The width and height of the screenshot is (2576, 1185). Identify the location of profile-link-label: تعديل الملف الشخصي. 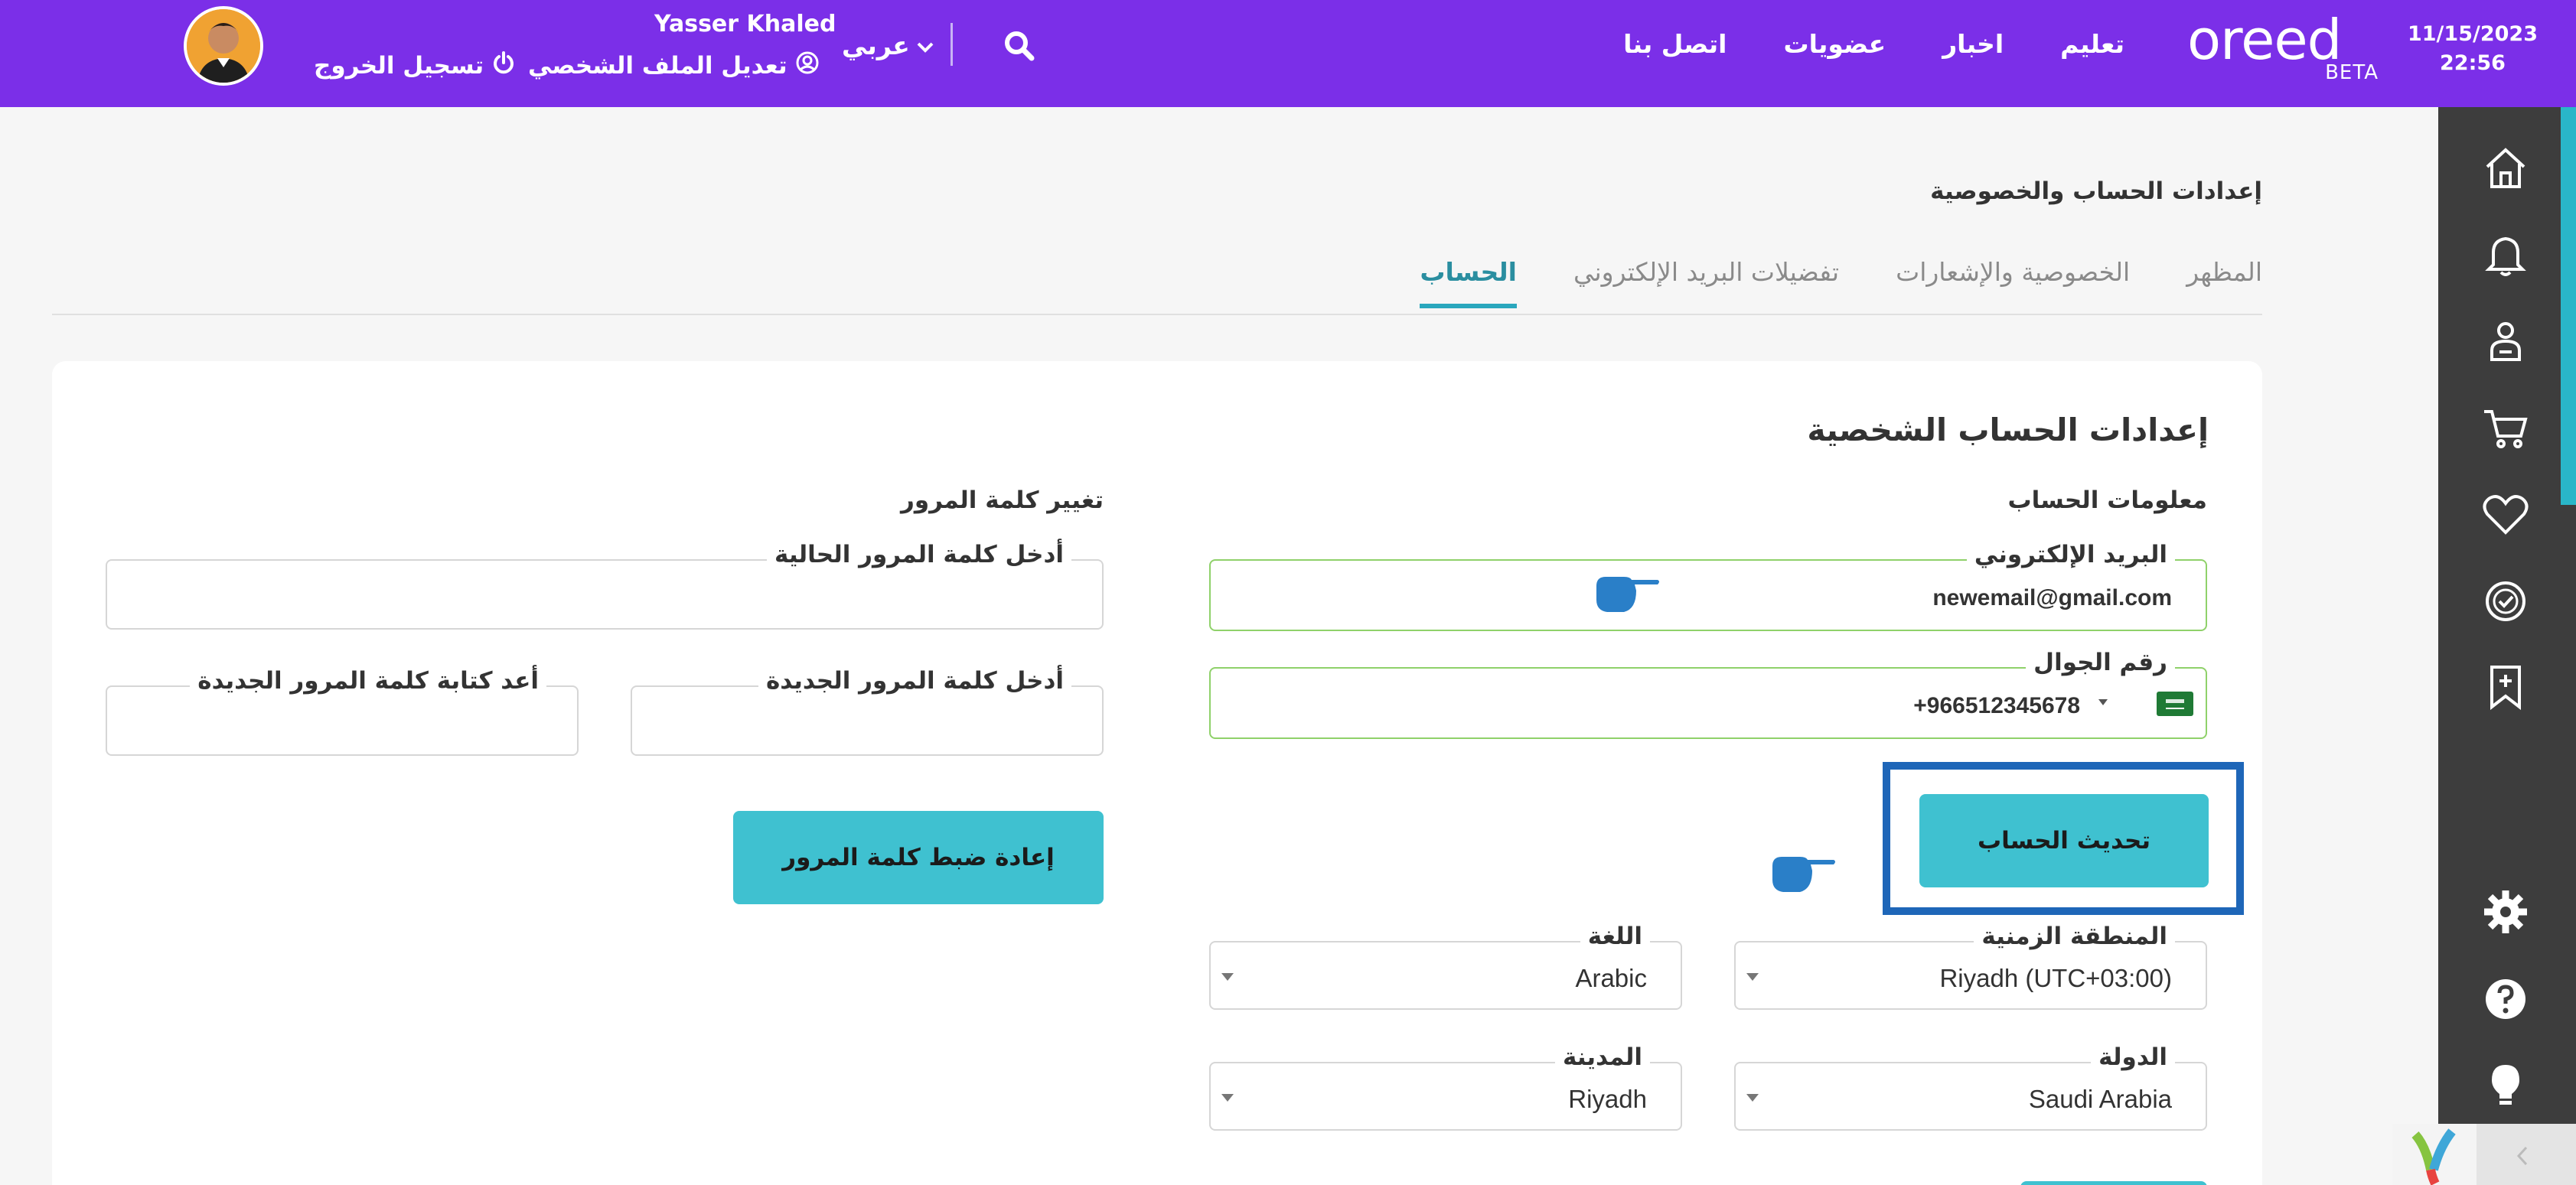
(657, 66).